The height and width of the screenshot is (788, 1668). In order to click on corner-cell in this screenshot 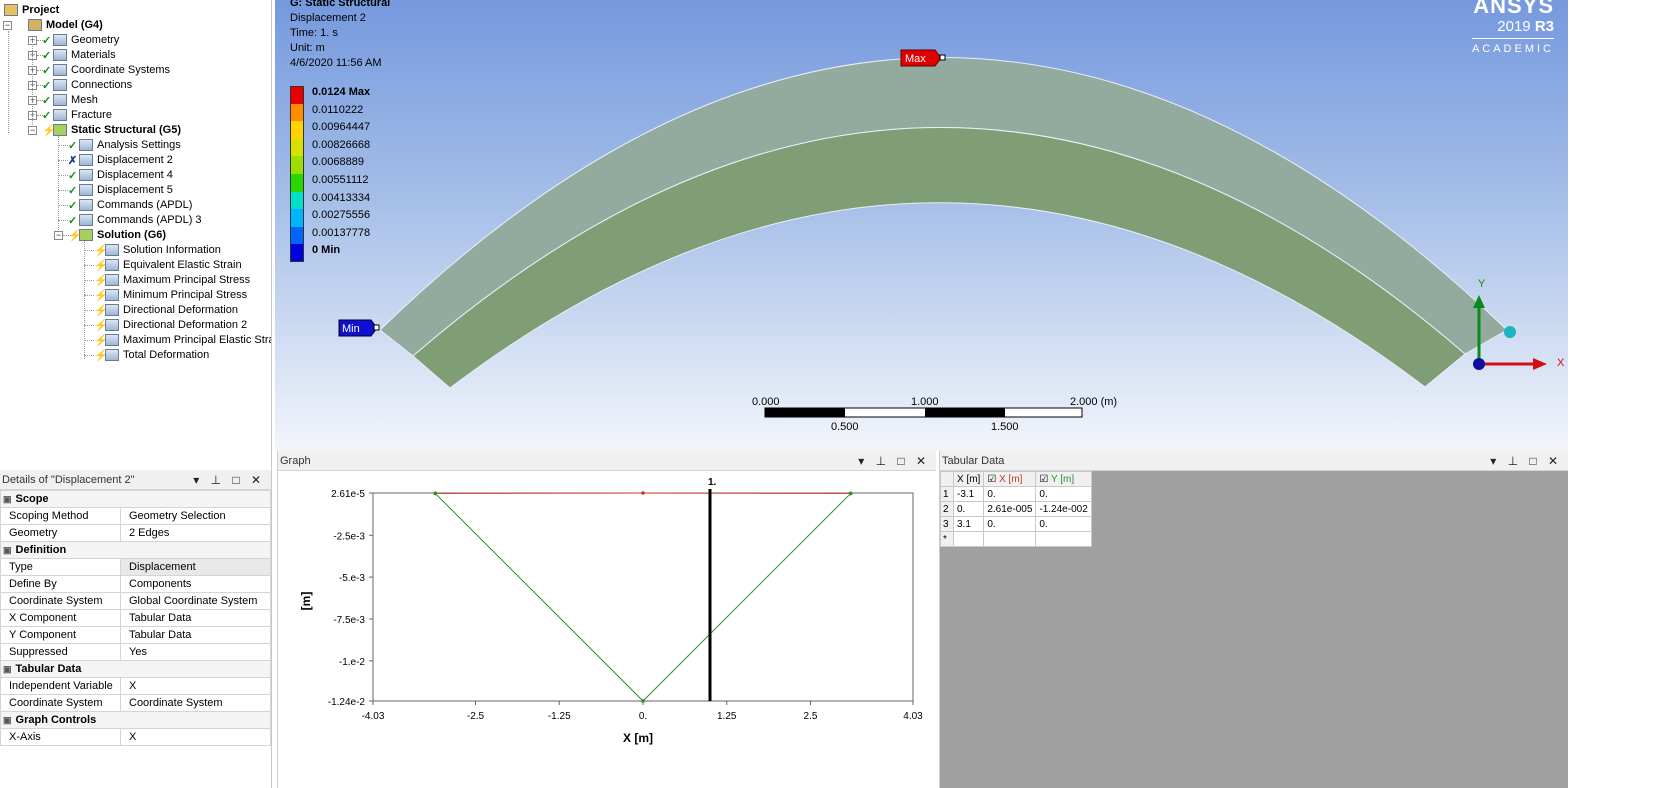, I will do `click(947, 479)`.